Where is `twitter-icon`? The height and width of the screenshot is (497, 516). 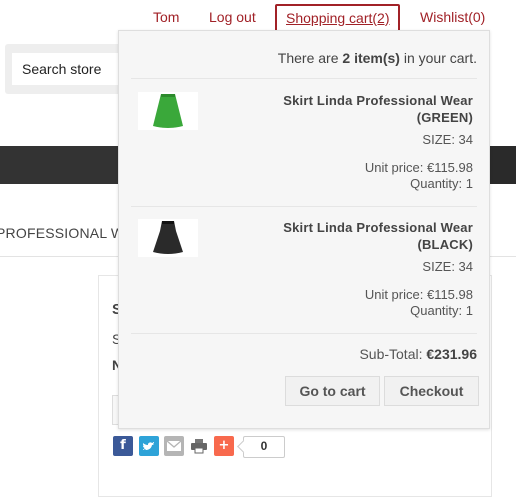 twitter-icon is located at coordinates (149, 446).